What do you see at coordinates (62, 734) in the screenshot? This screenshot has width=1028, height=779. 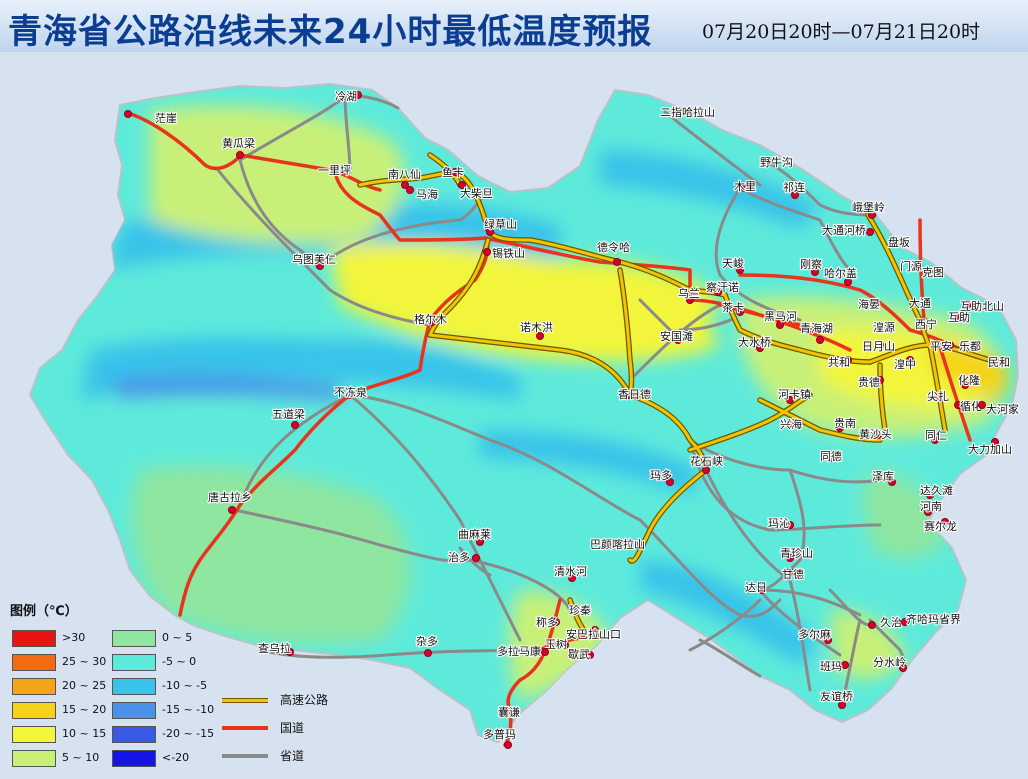 I see `legend-item-10-15: 10 ~ 15` at bounding box center [62, 734].